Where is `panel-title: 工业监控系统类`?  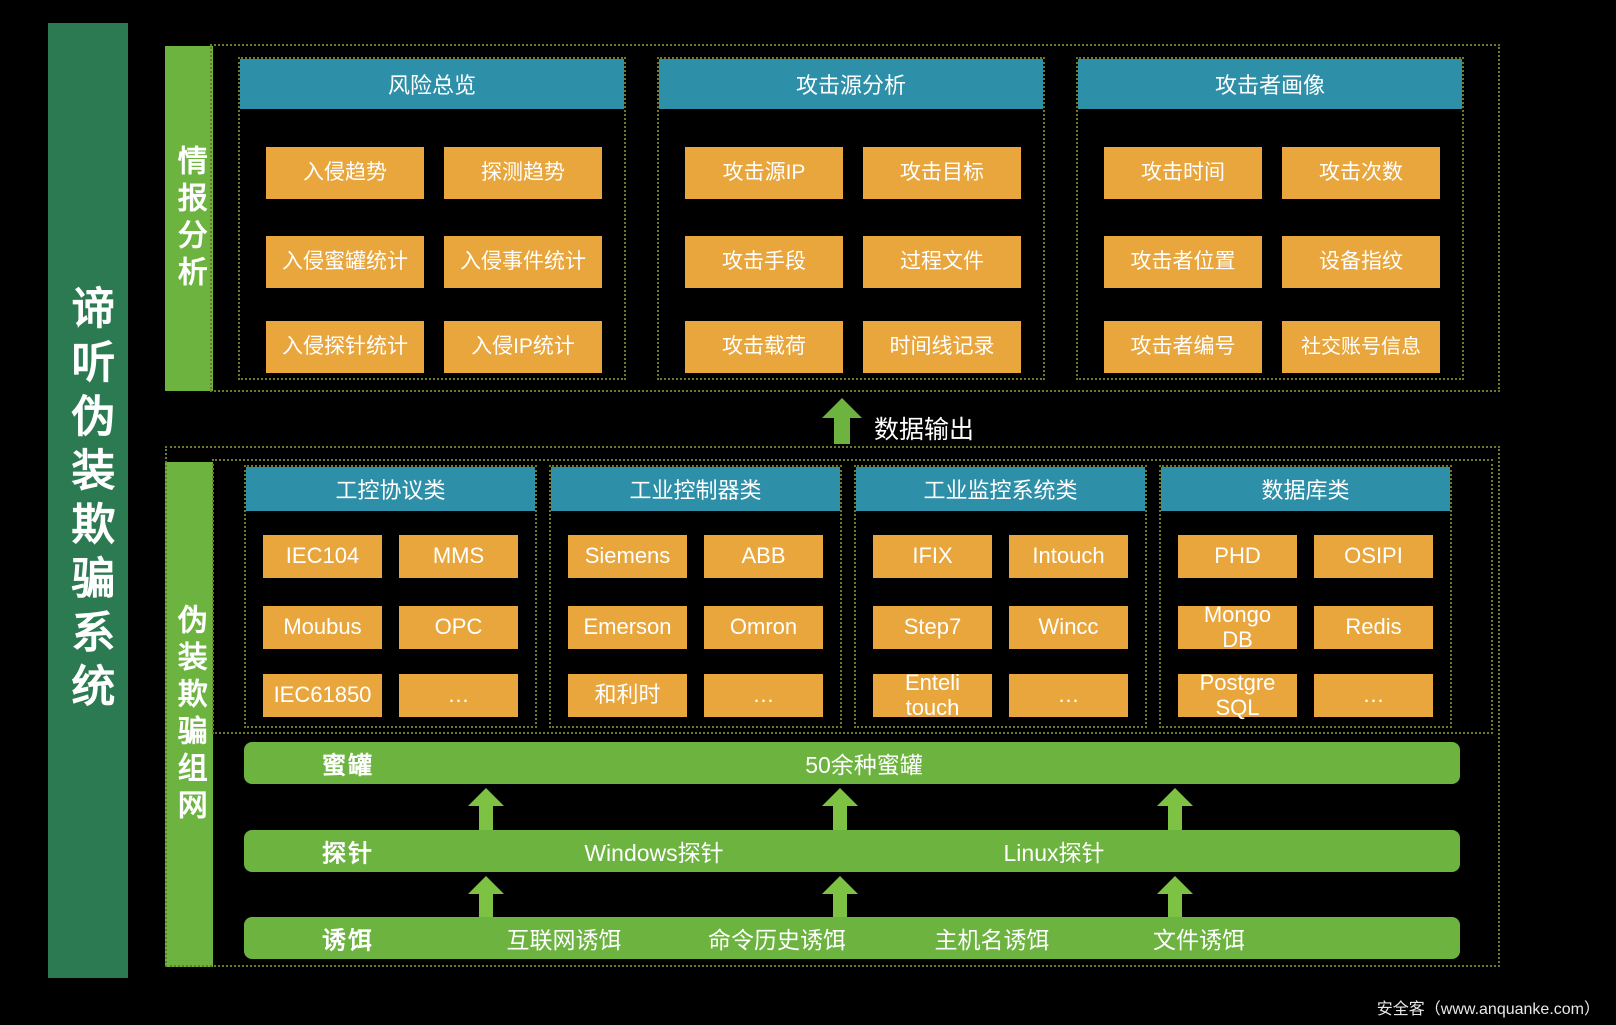
panel-title: 工业监控系统类 is located at coordinates (1000, 489).